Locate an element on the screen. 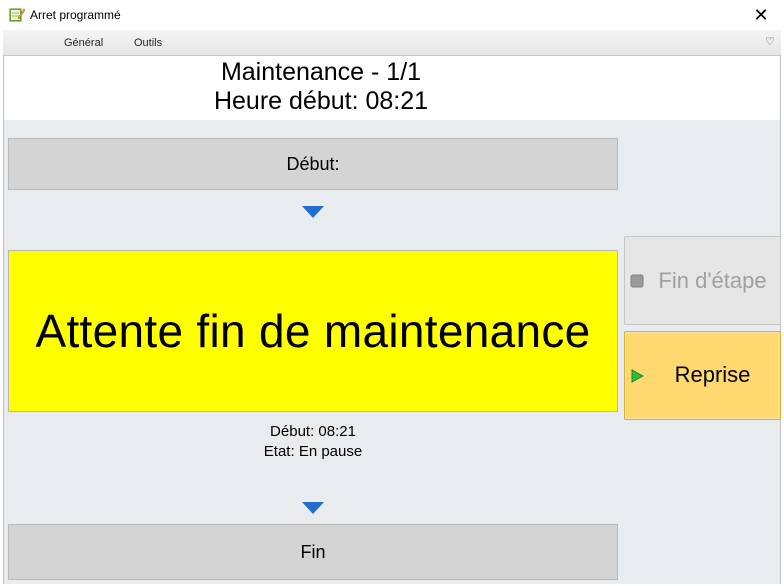 Image resolution: width=784 pixels, height=586 pixels. header-title: Maintenance - 1/1 is located at coordinates (321, 72).